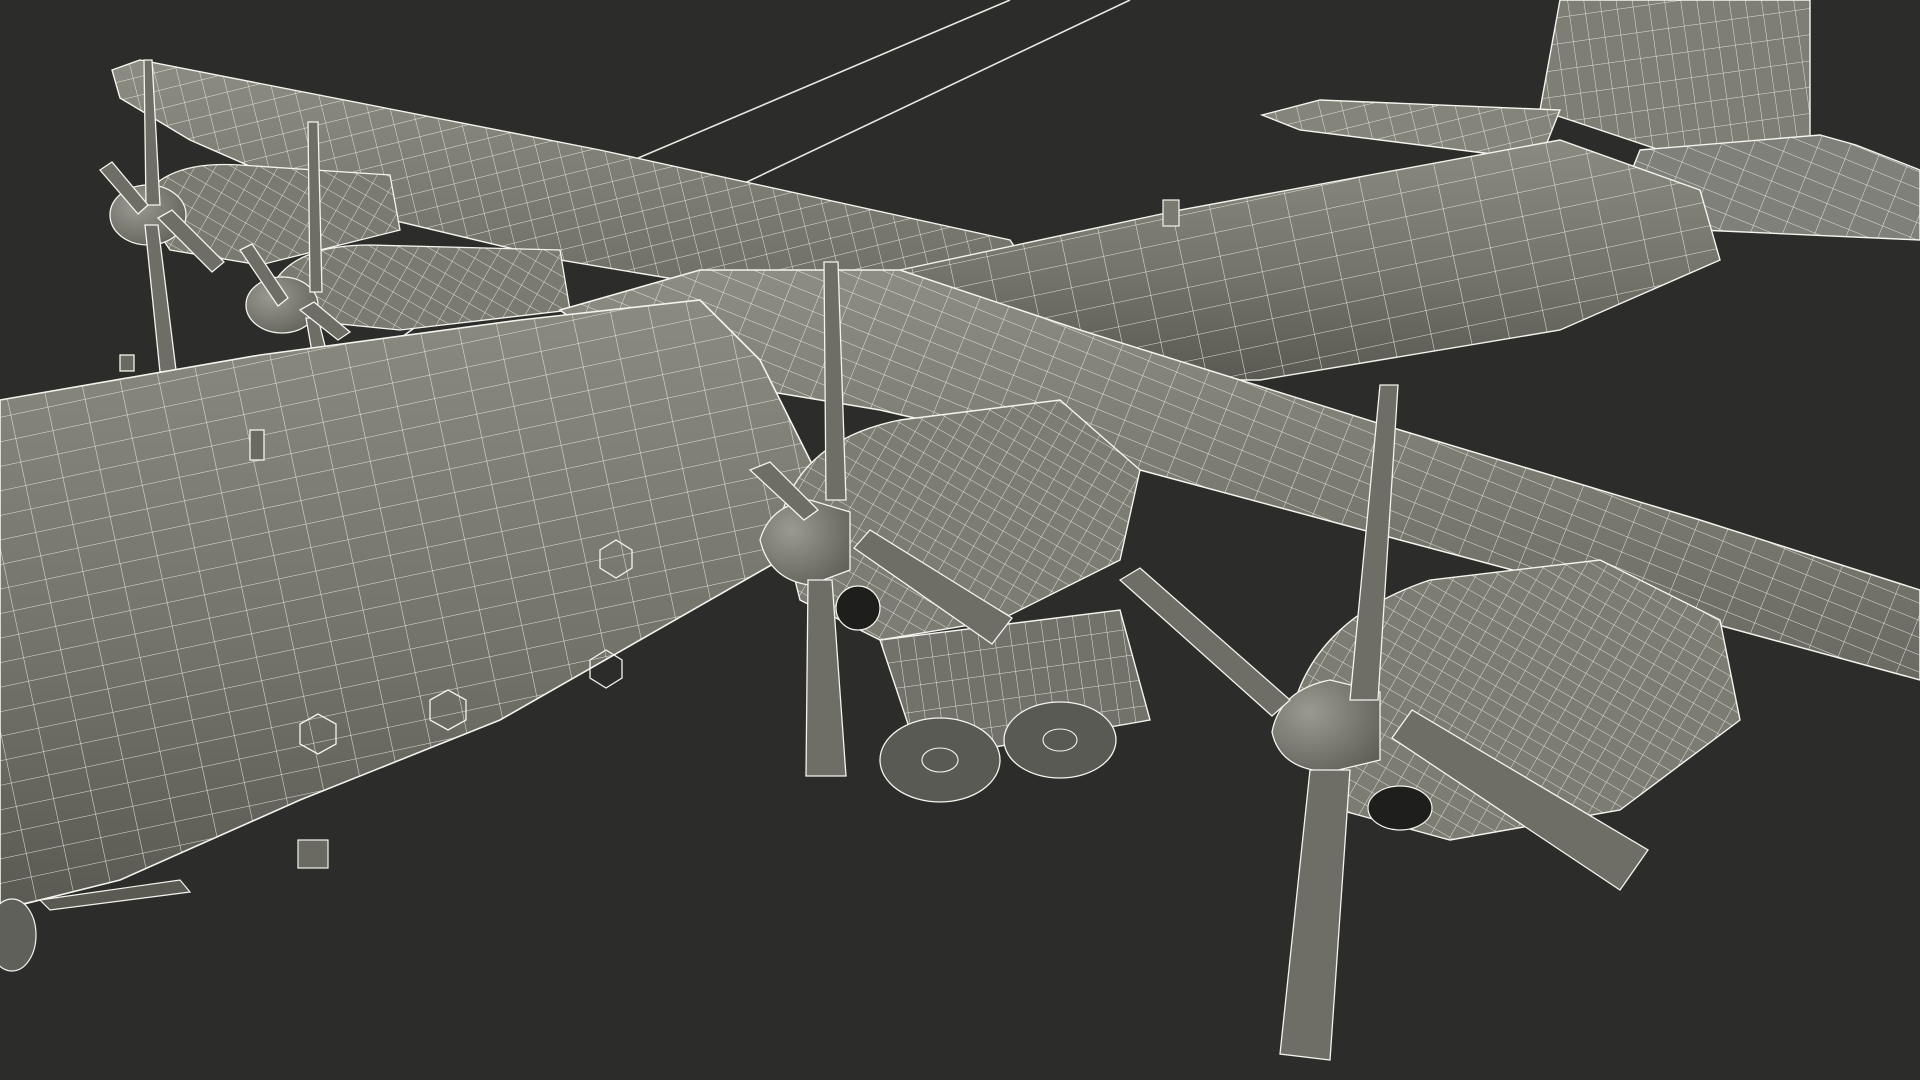 Image resolution: width=1920 pixels, height=1080 pixels. What do you see at coordinates (18, 935) in the screenshot?
I see `nose-wheel` at bounding box center [18, 935].